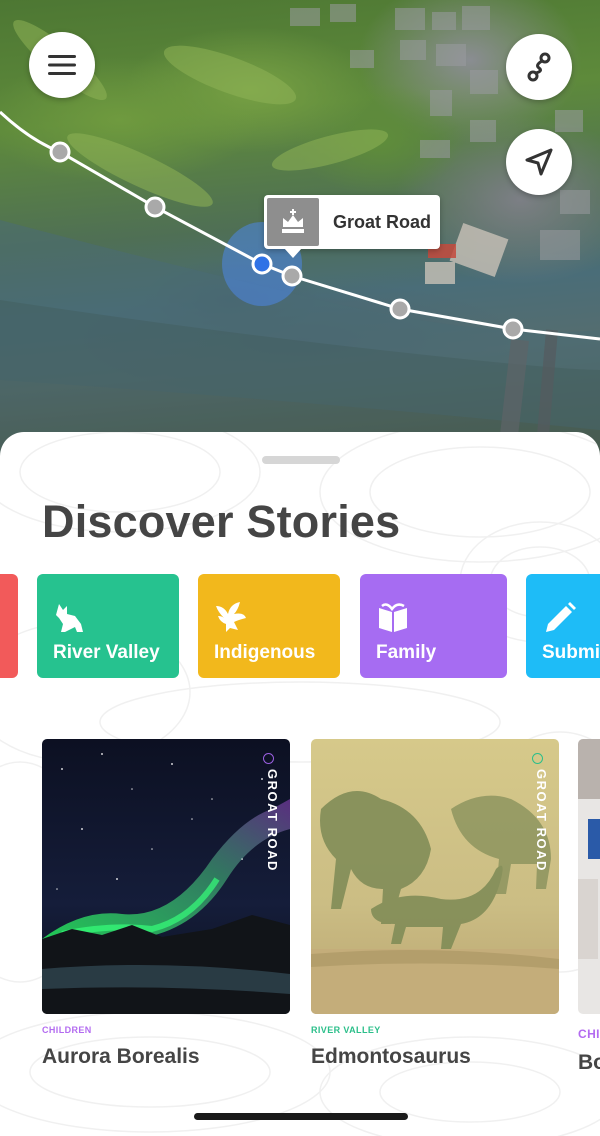  Describe the element at coordinates (9, 626) in the screenshot. I see `category-card-partial` at that location.